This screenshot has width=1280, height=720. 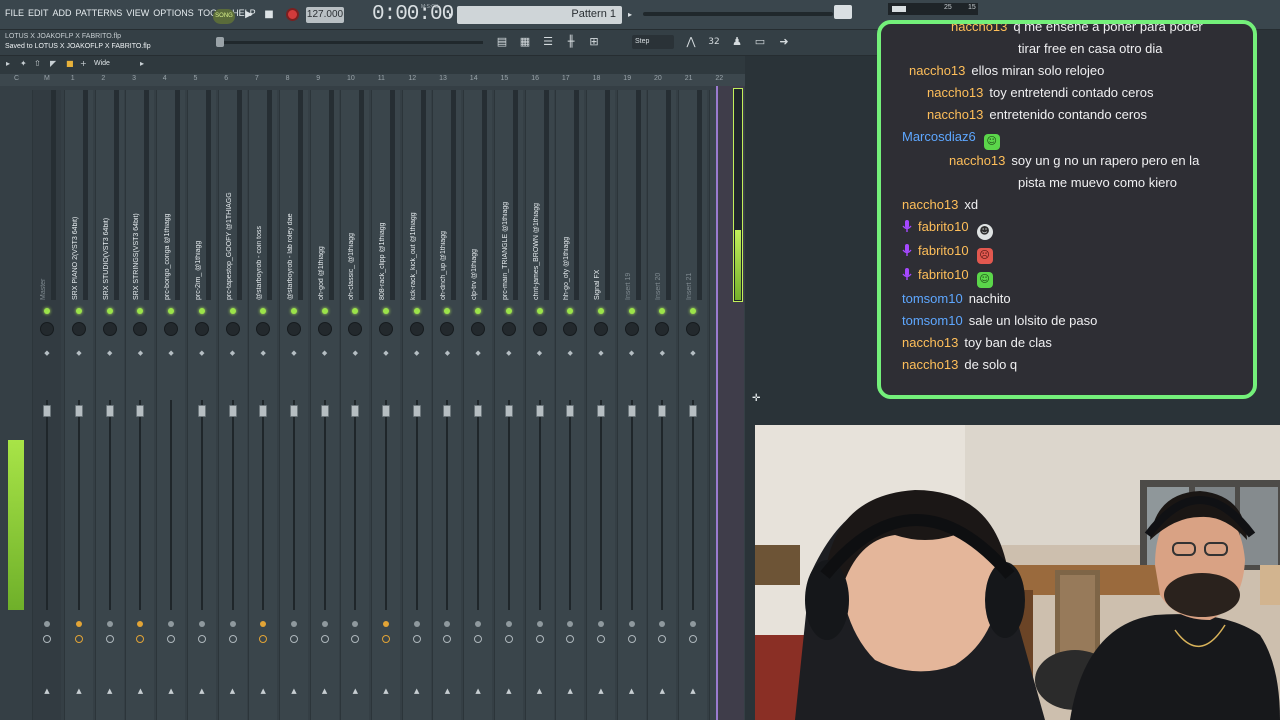 What do you see at coordinates (37, 63) in the screenshot?
I see `mixer-export-icon: ⇧` at bounding box center [37, 63].